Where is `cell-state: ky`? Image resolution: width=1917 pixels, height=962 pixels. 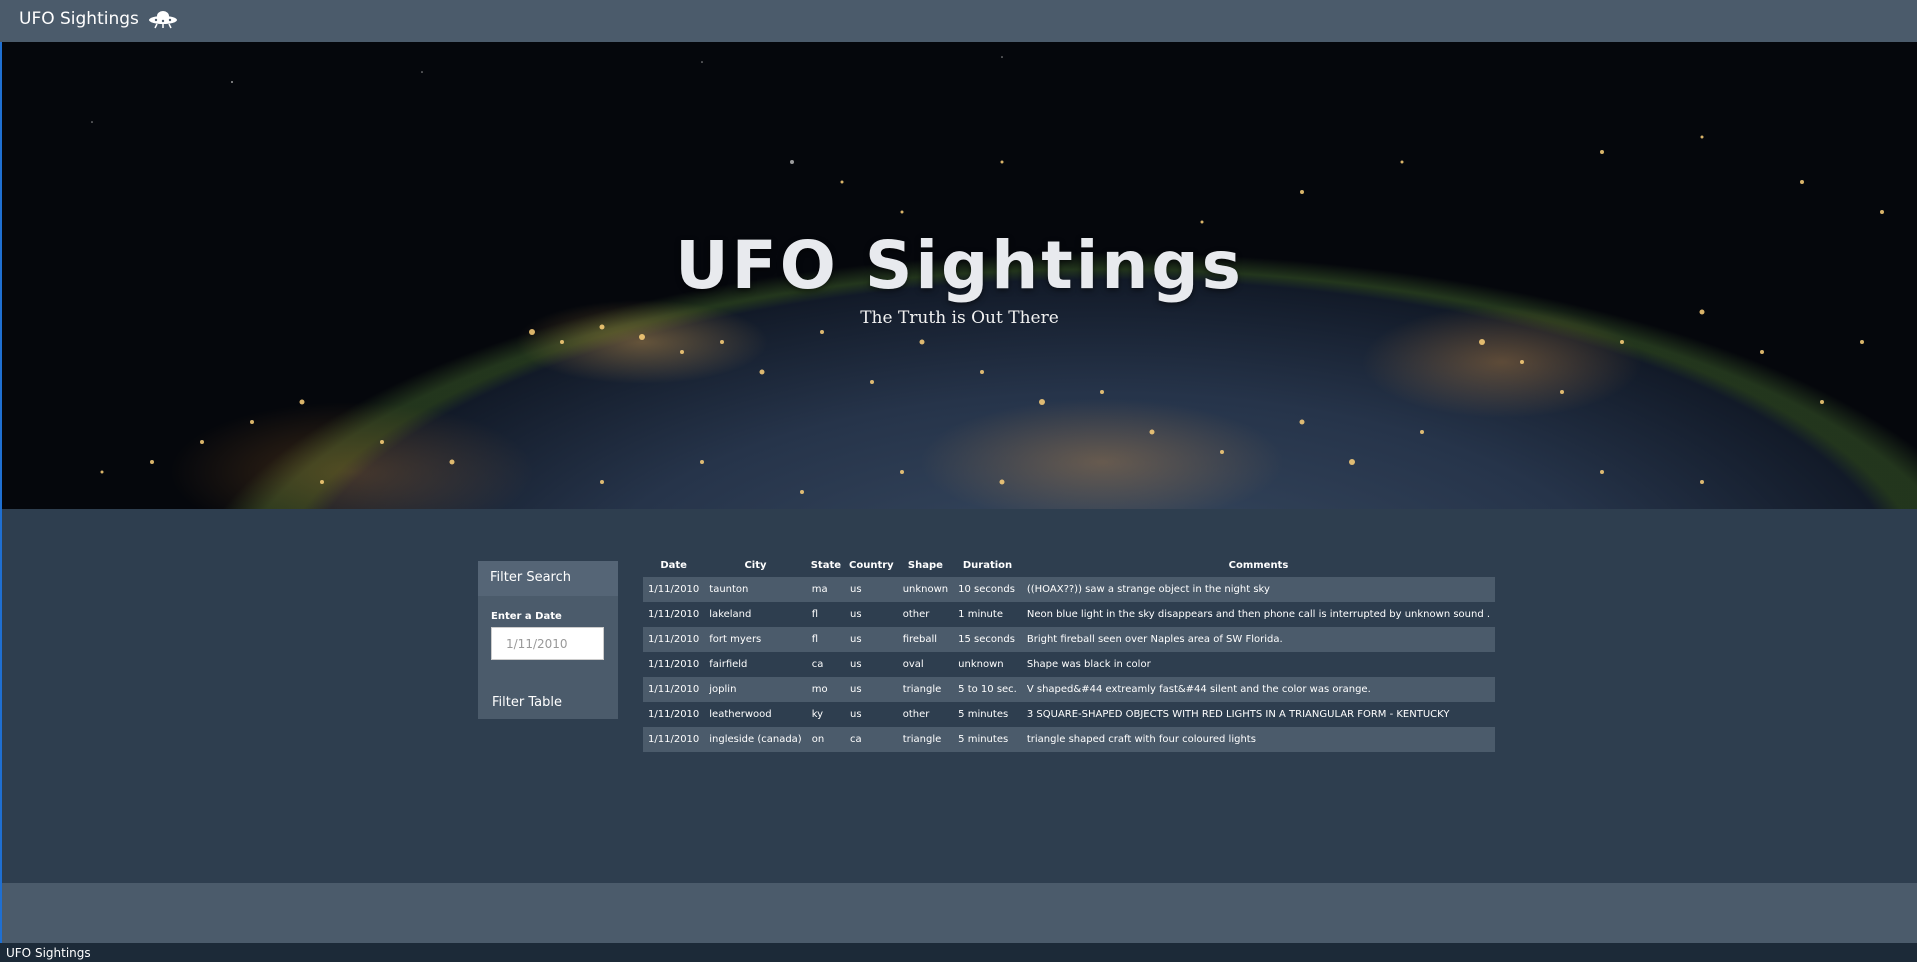
cell-state: ky is located at coordinates (826, 714).